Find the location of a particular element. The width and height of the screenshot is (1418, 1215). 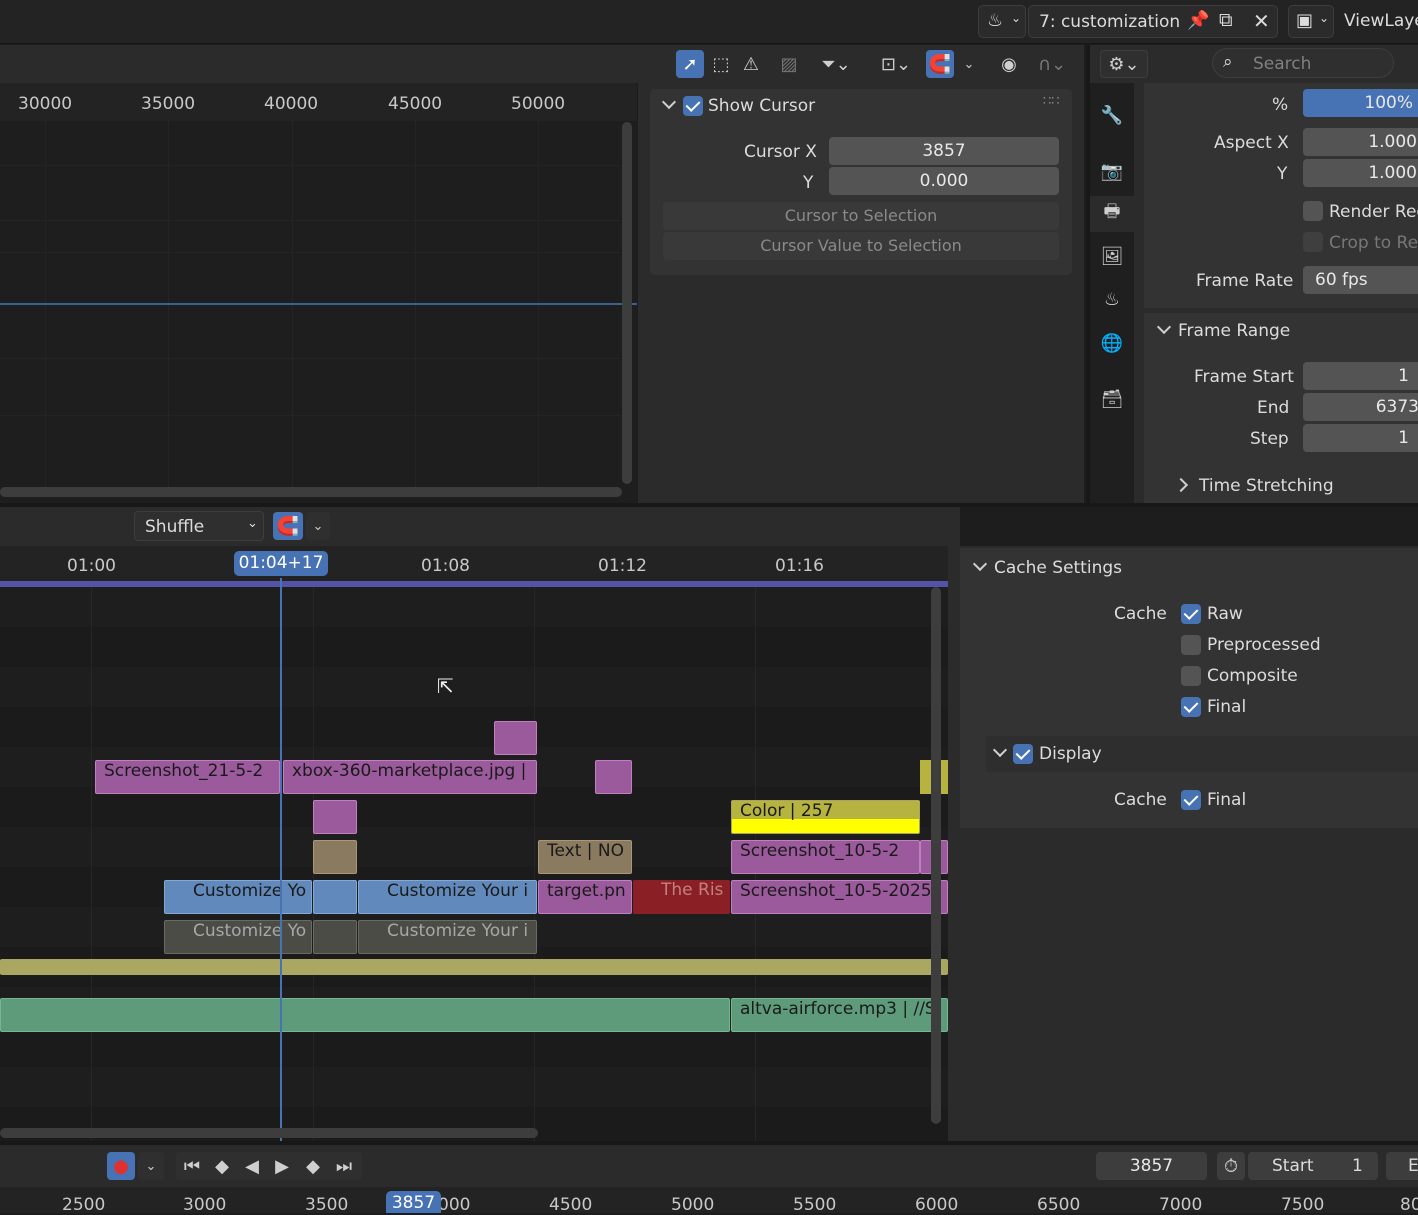

collection-icon: 🗃 is located at coordinates (1112, 399).